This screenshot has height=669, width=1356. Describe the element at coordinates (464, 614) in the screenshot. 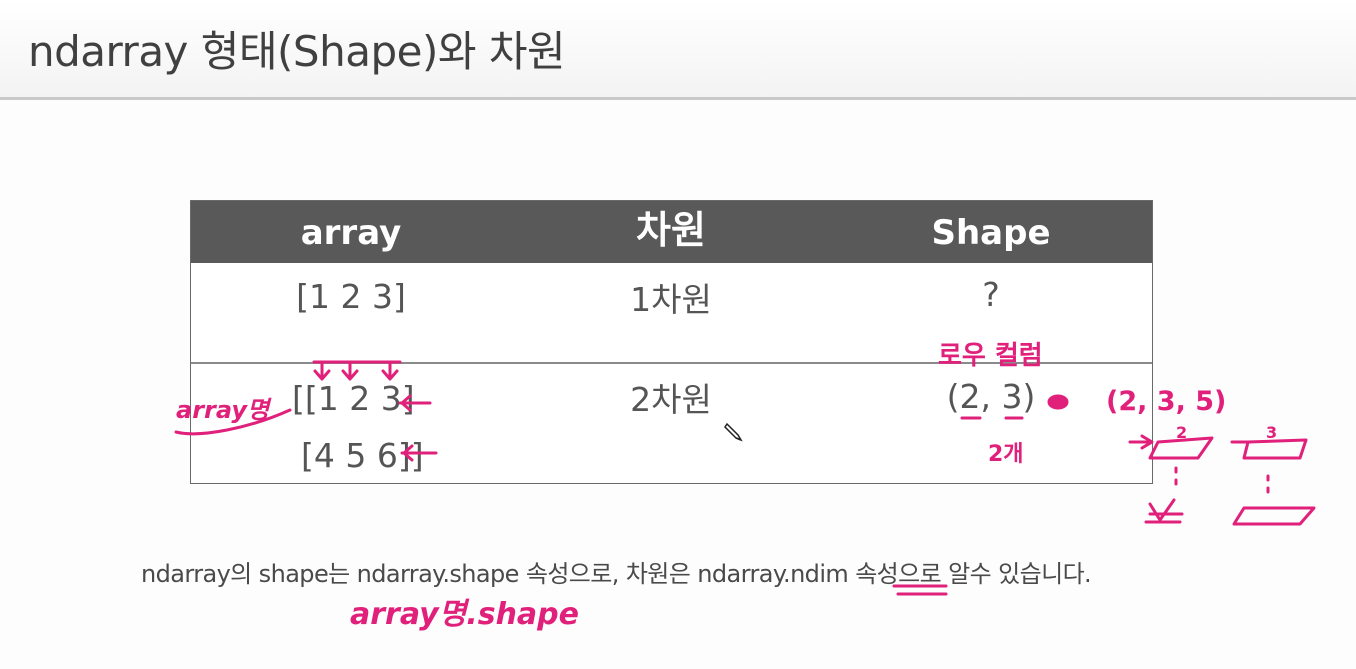

I see `shape-note: array명.shape` at that location.